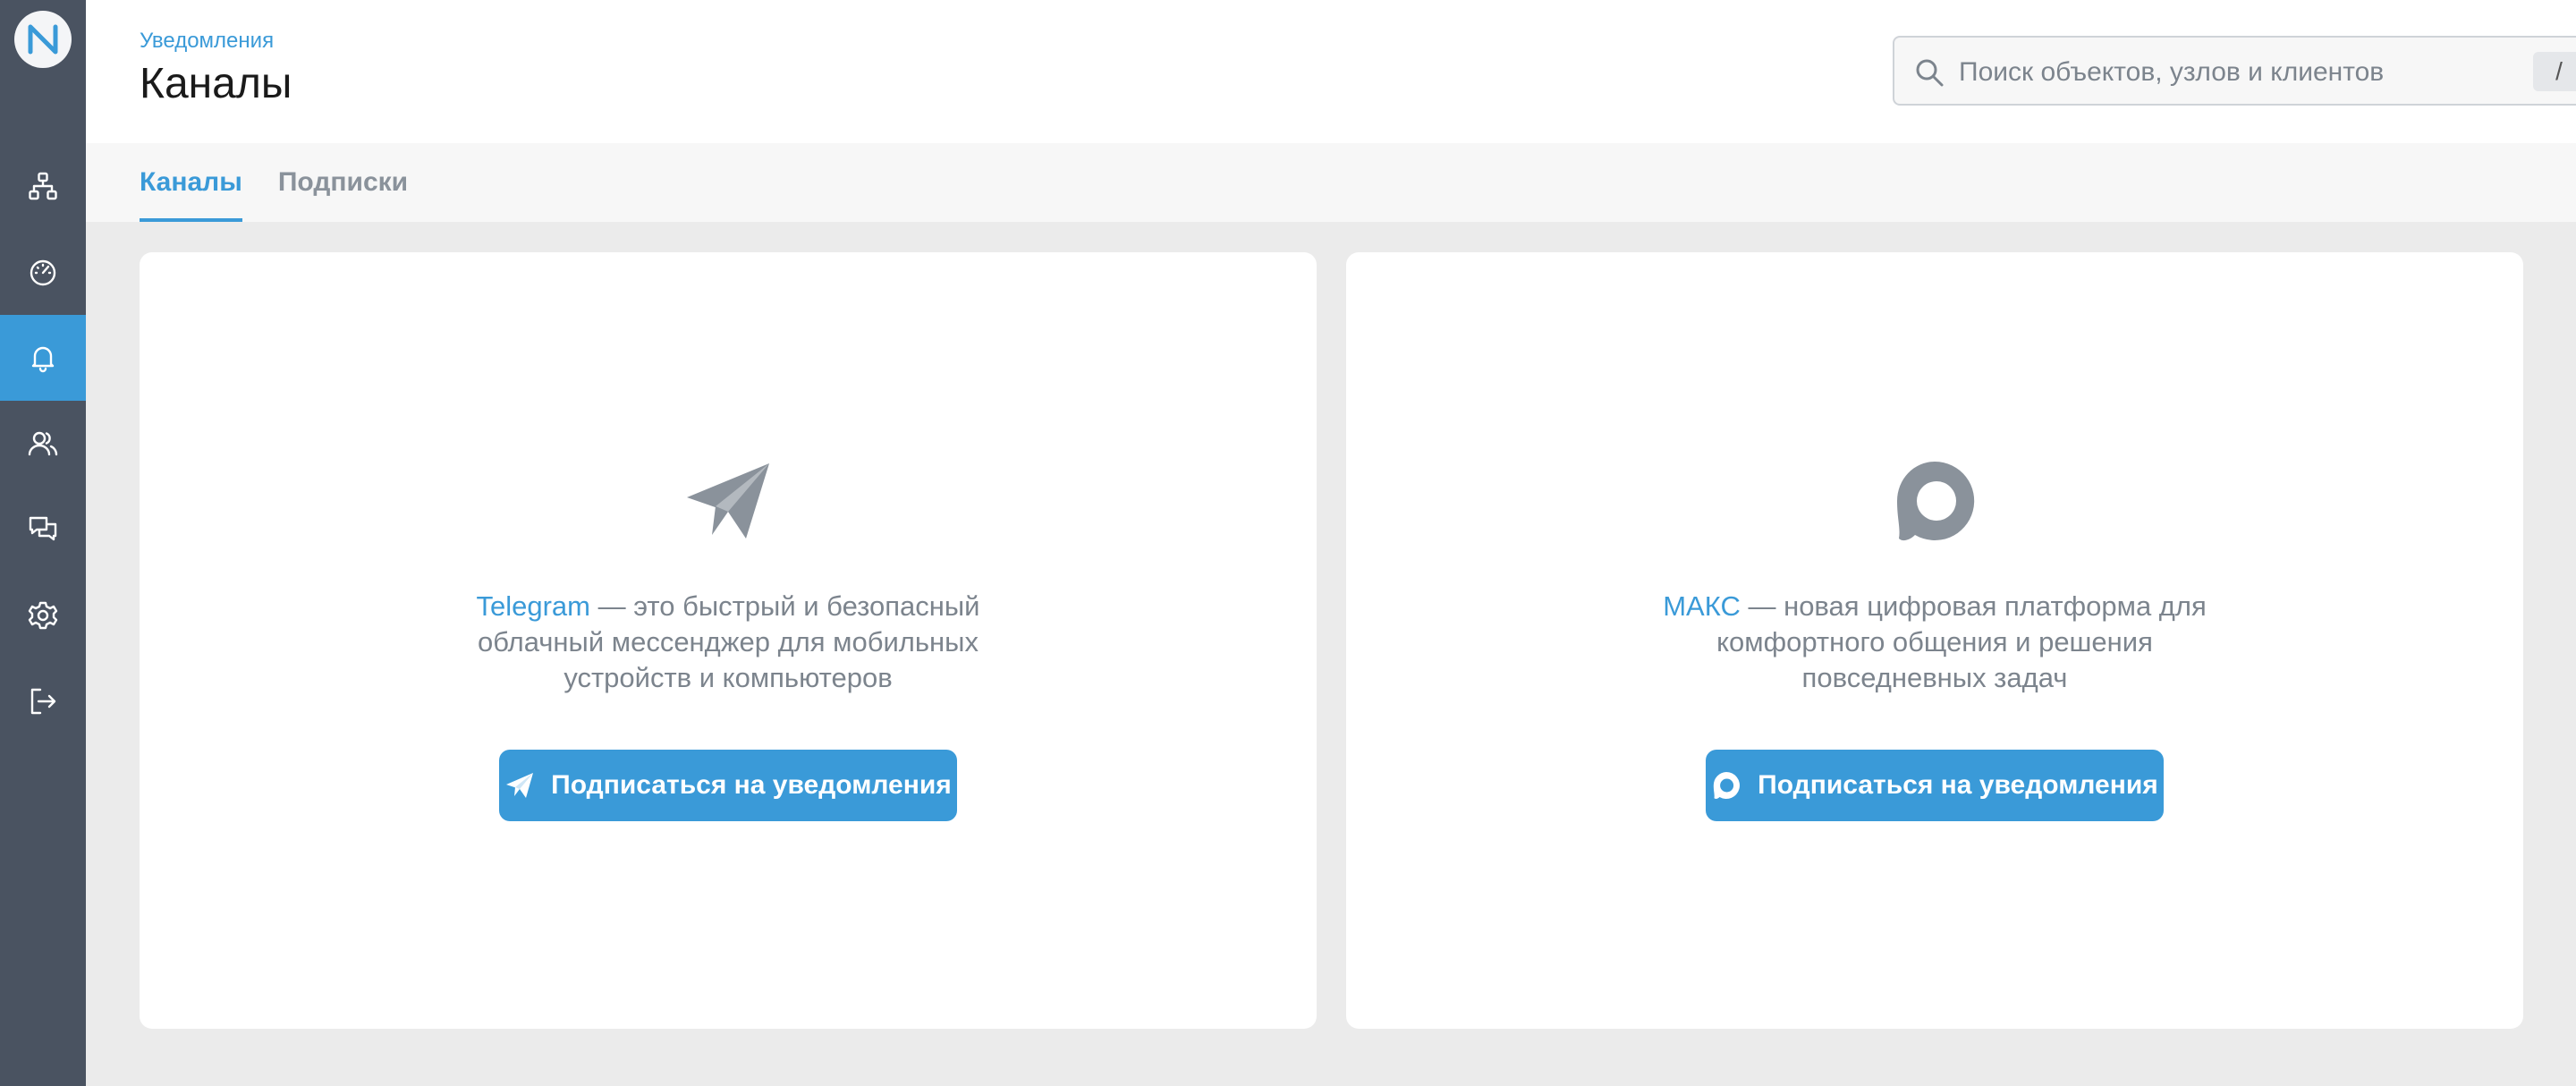 Image resolution: width=2576 pixels, height=1086 pixels. I want to click on page-header: Уведомления Каналы /, so click(1331, 71).